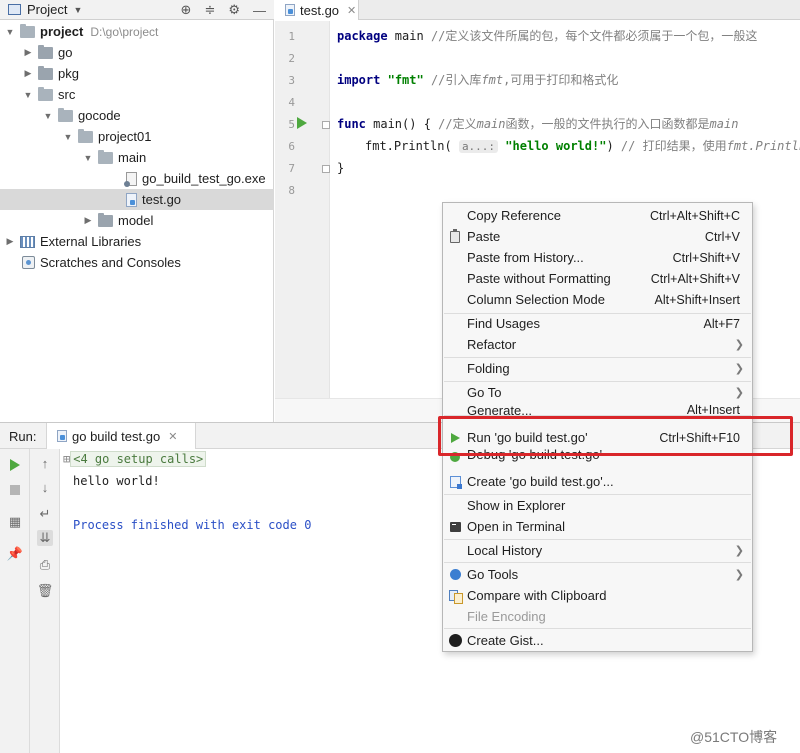 The width and height of the screenshot is (800, 753). Describe the element at coordinates (597, 392) in the screenshot. I see `menu-go-to: Go To ❯` at that location.